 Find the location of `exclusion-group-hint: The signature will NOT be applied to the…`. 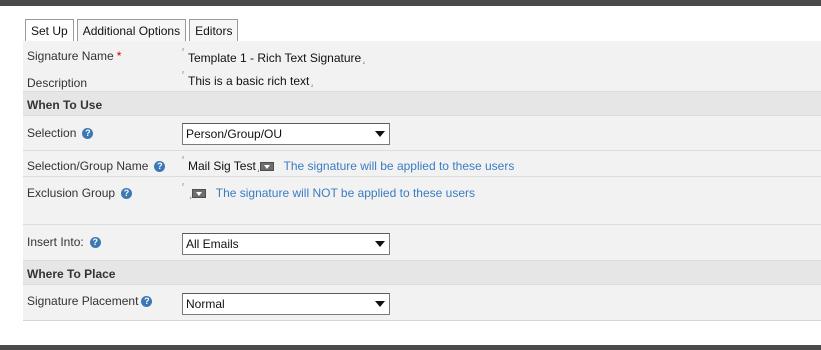

exclusion-group-hint: The signature will NOT be applied to the… is located at coordinates (345, 193).